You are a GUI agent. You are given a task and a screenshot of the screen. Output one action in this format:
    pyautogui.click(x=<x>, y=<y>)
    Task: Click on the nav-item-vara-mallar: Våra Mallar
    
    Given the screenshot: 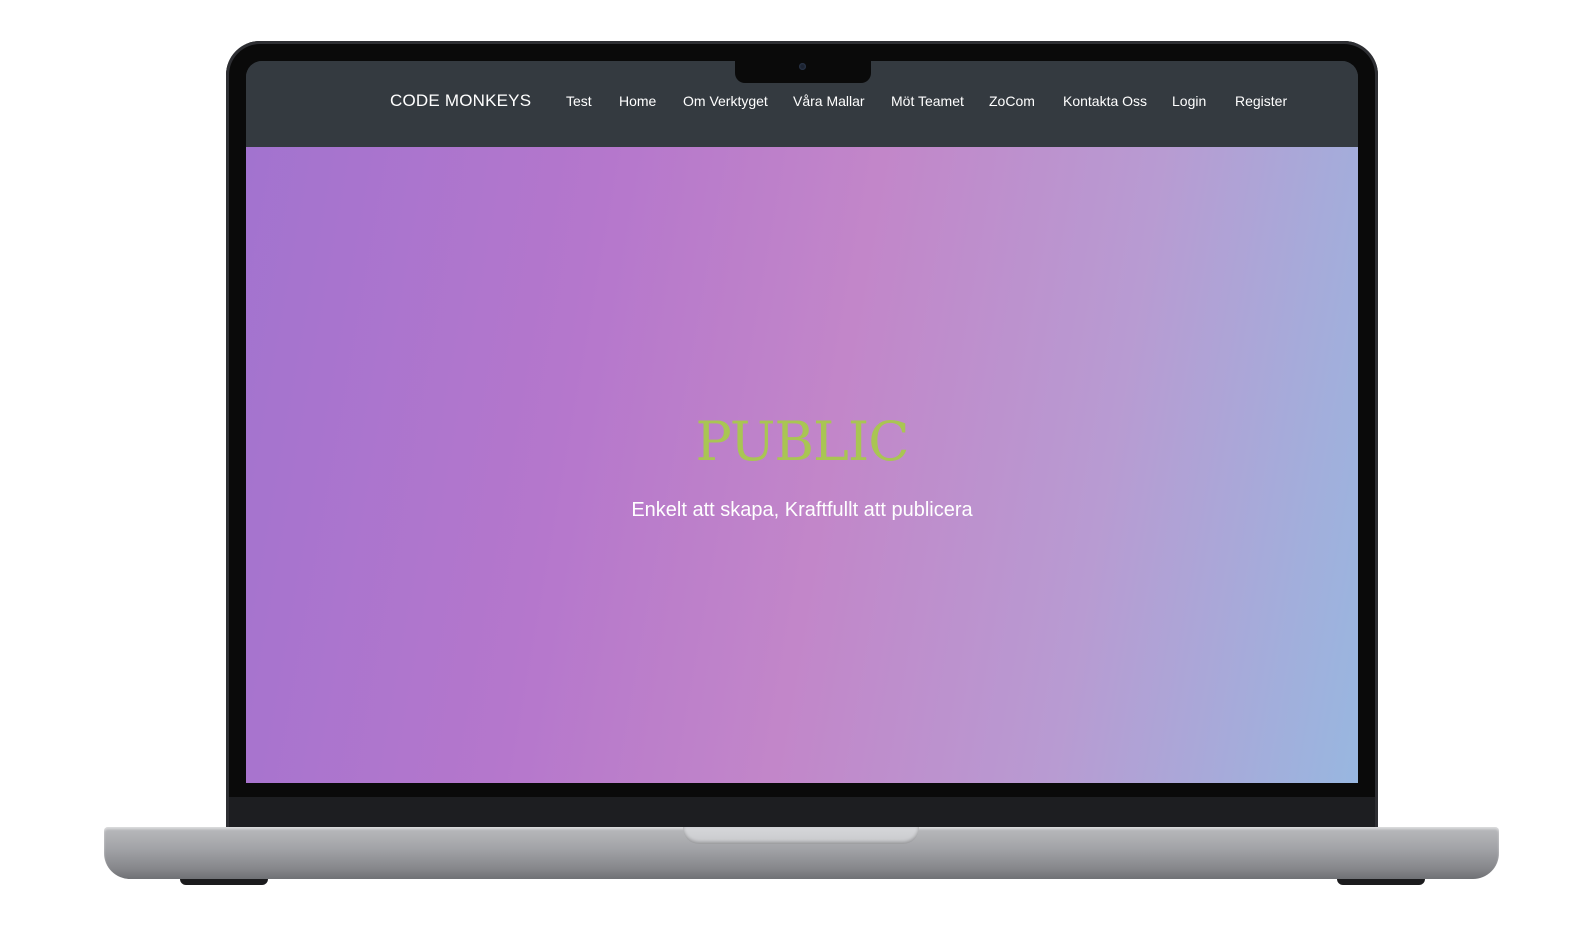 What is the action you would take?
    pyautogui.click(x=829, y=101)
    